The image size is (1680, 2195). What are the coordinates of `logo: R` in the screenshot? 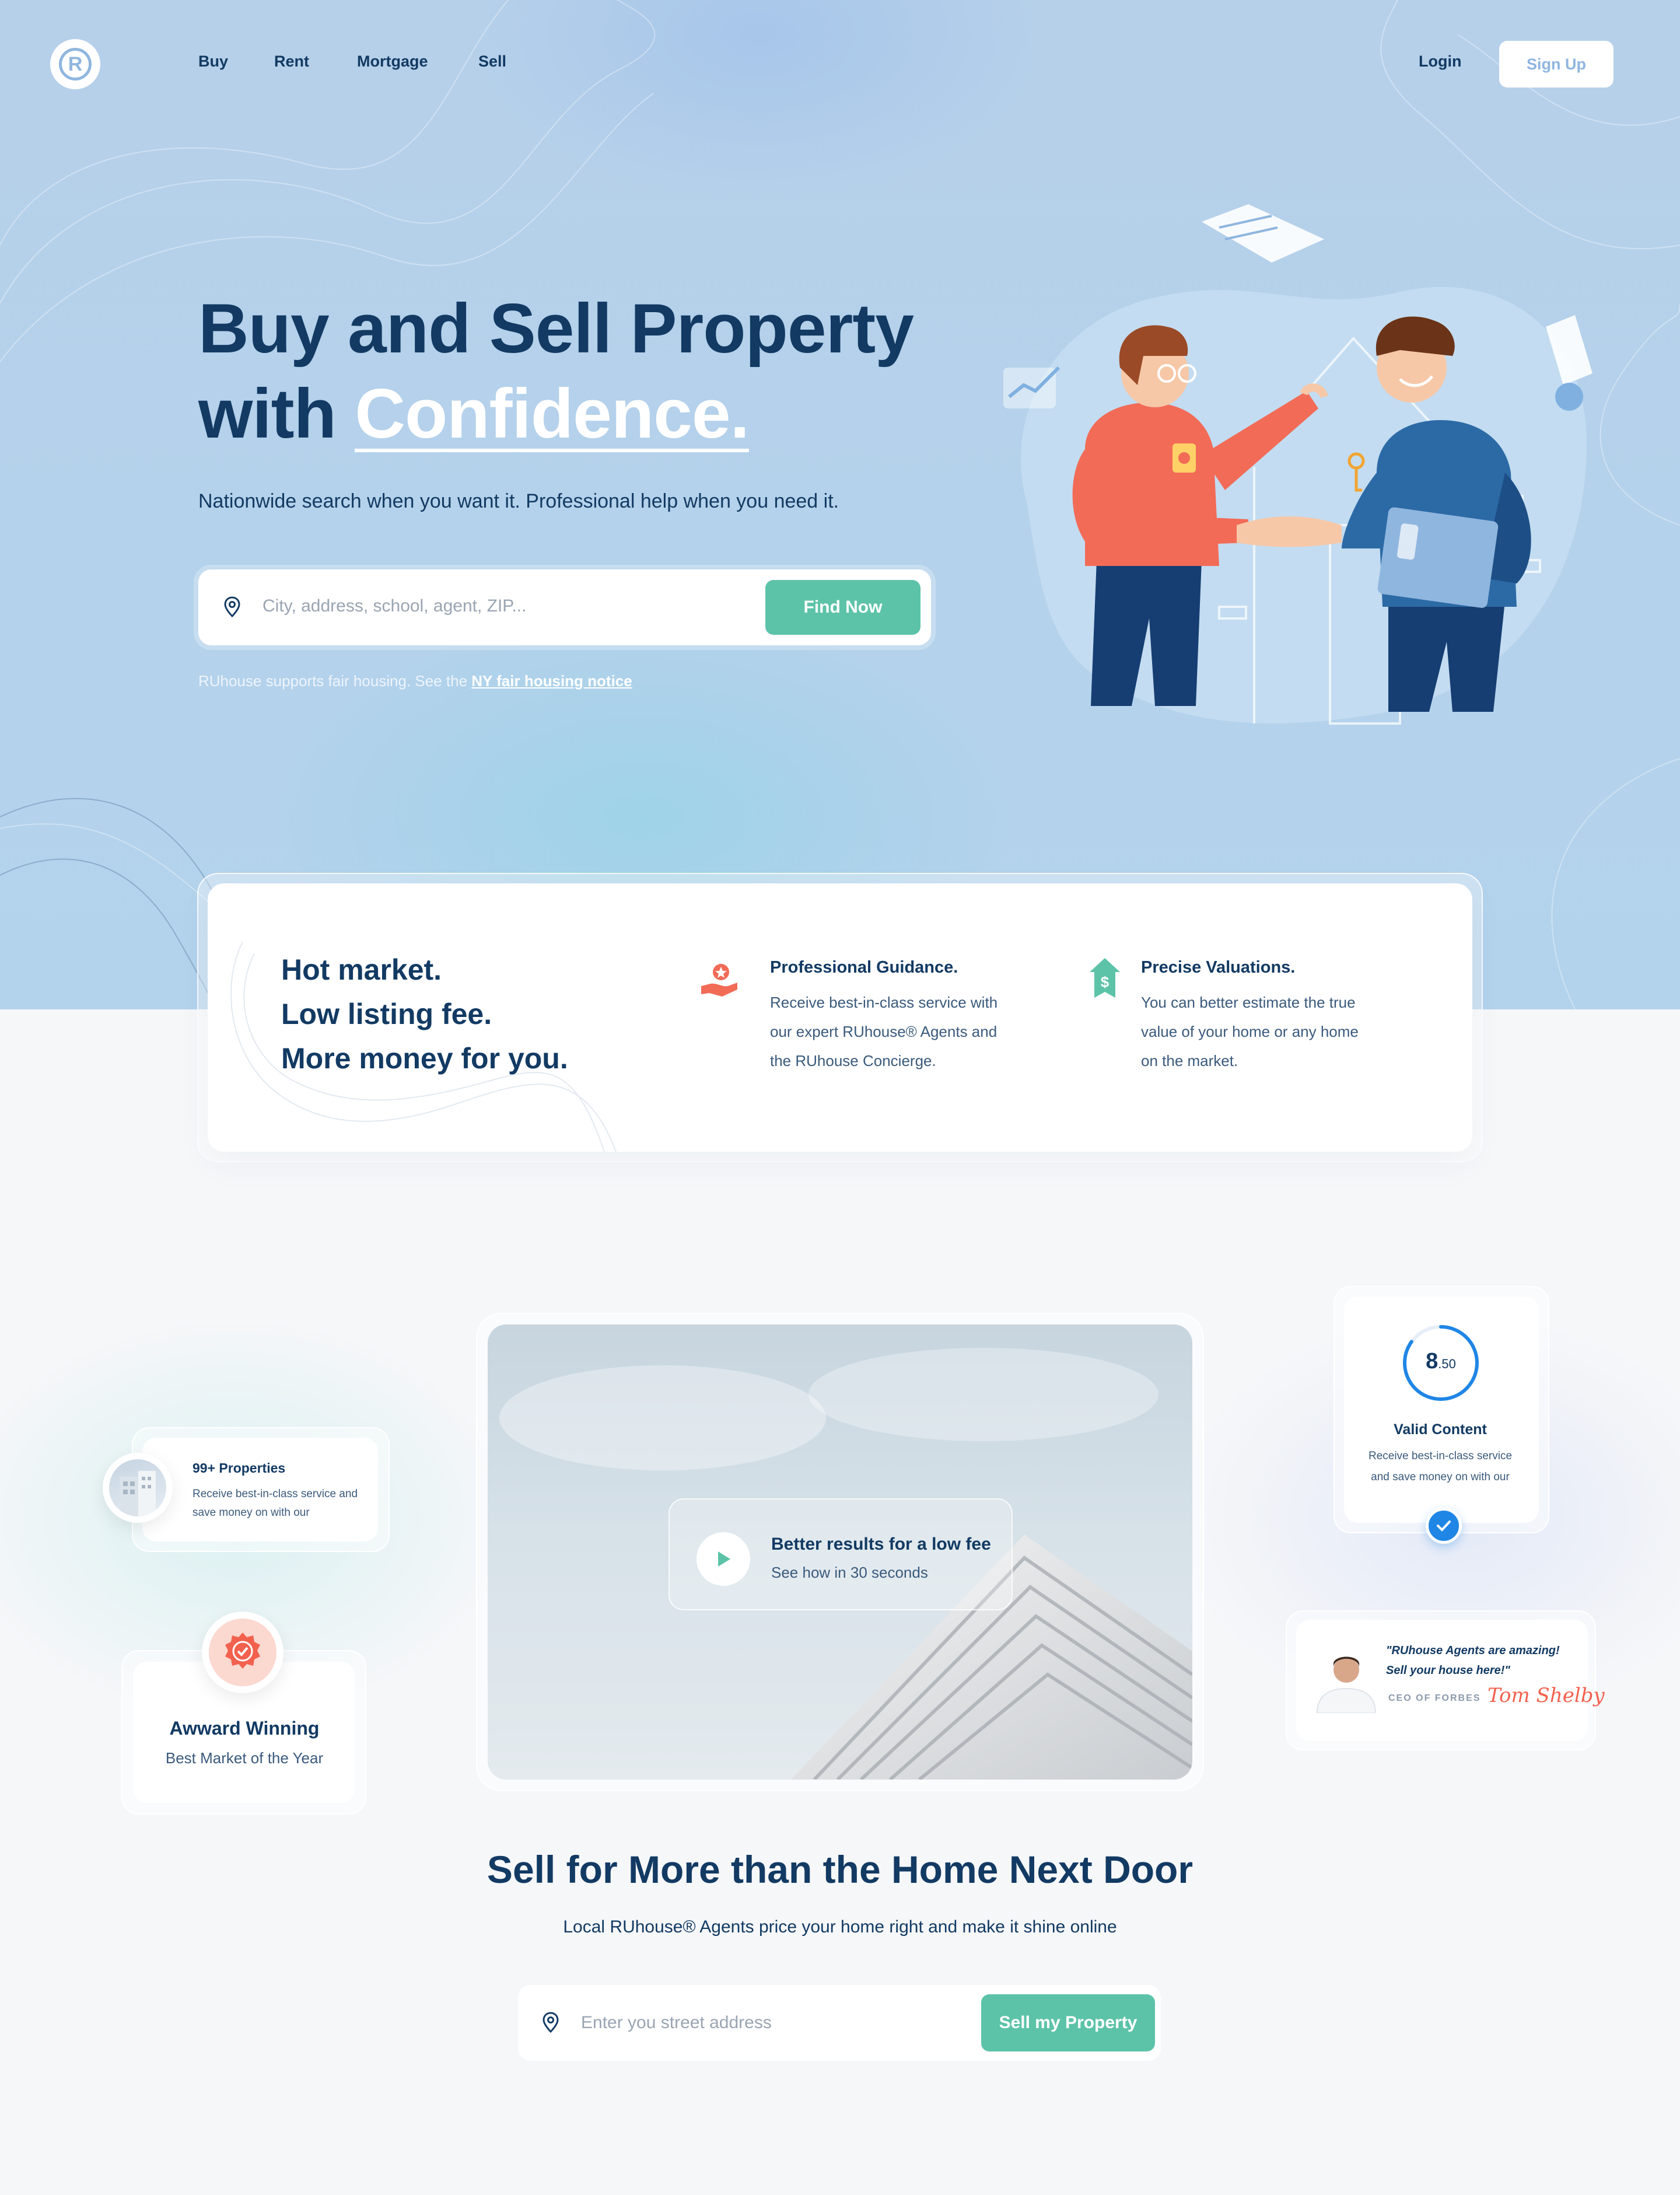 It's located at (75, 64).